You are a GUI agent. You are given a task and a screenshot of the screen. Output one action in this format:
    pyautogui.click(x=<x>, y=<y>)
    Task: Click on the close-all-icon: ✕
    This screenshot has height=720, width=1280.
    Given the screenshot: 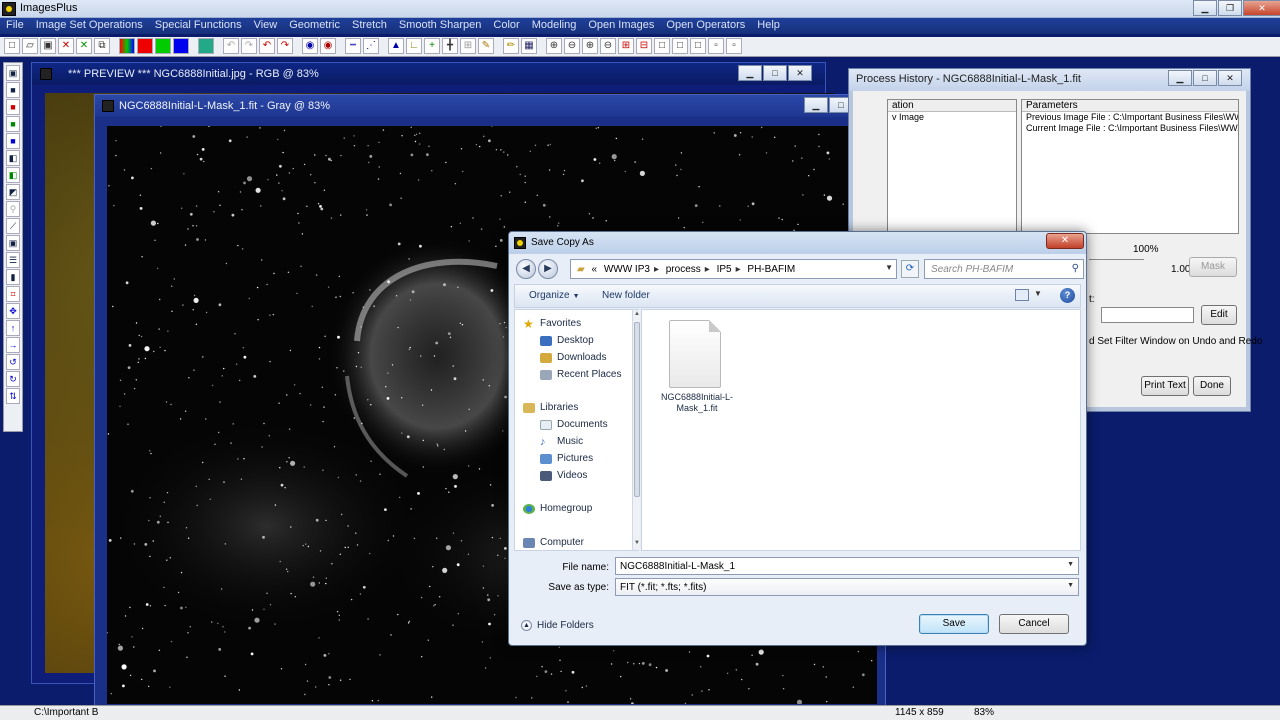 What is the action you would take?
    pyautogui.click(x=84, y=46)
    